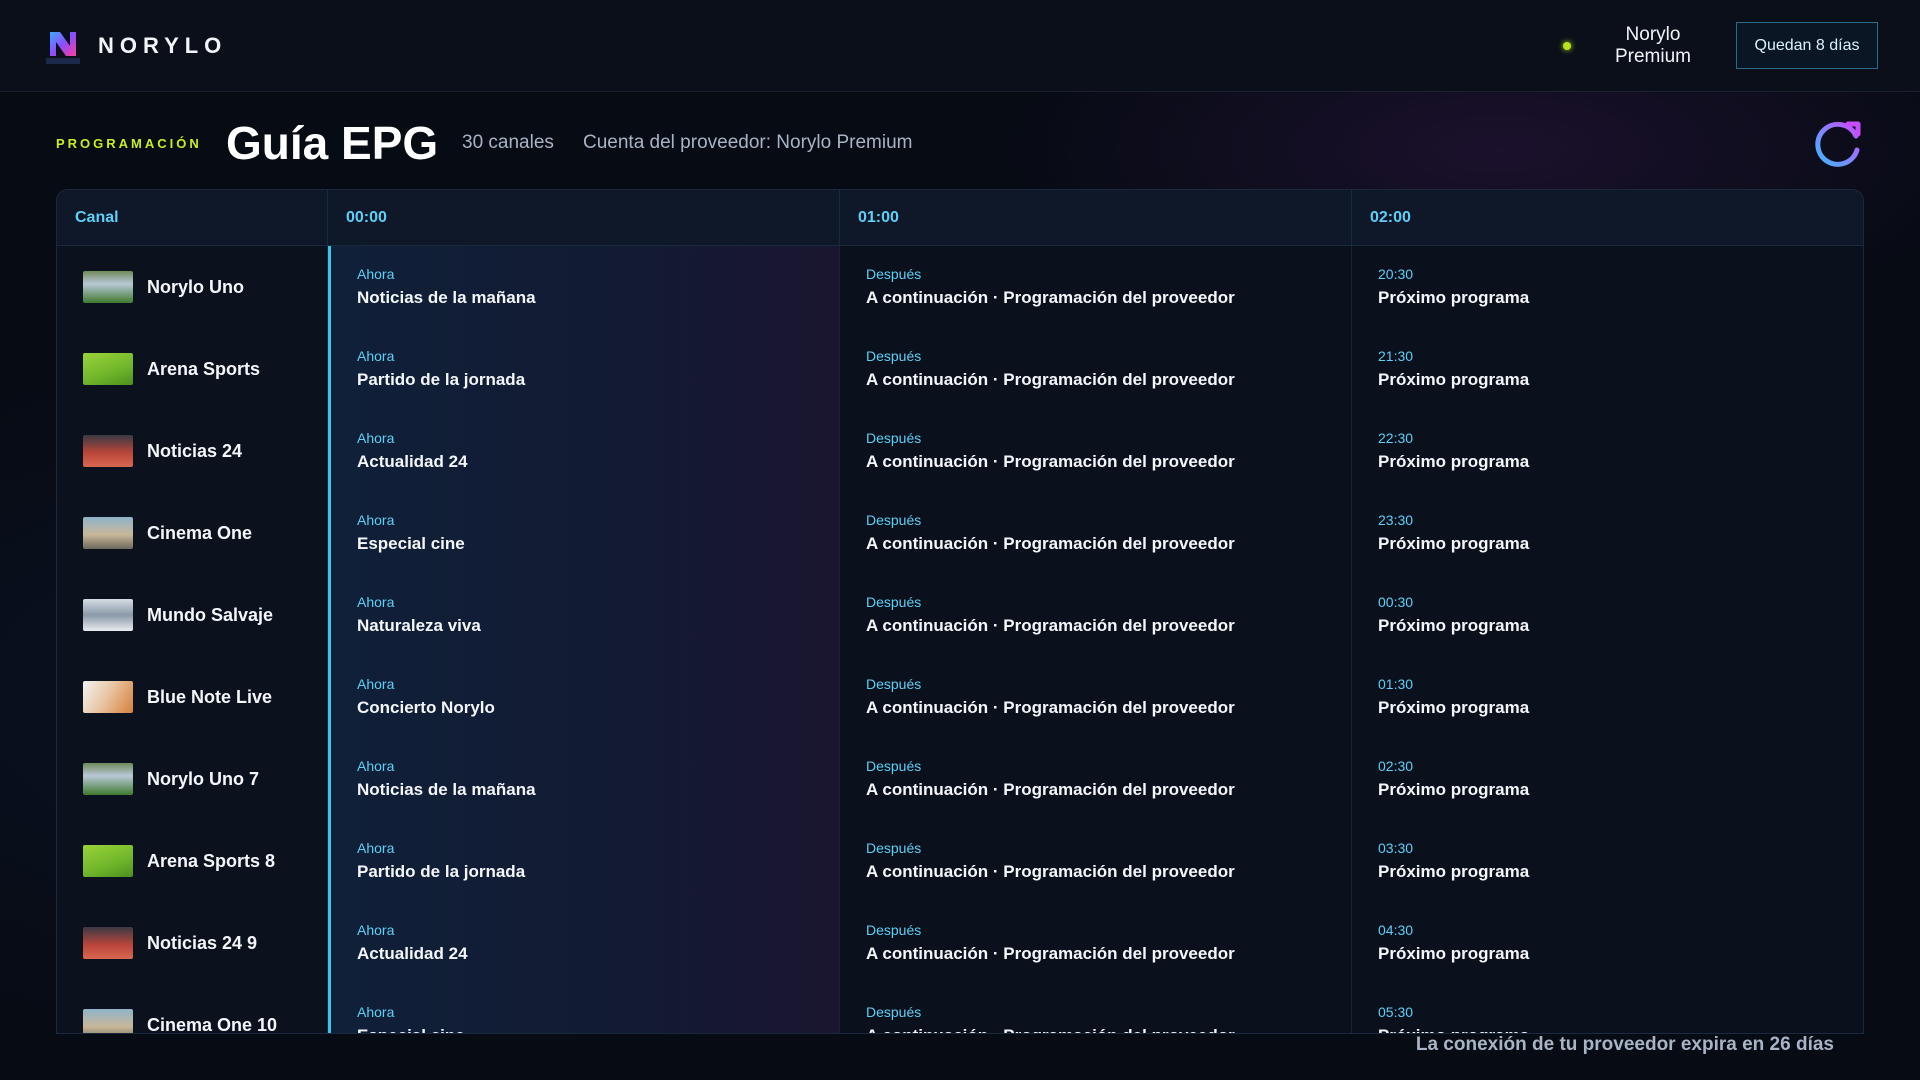 The height and width of the screenshot is (1080, 1920). What do you see at coordinates (1396, 274) in the screenshot?
I see `program-time: 20:30` at bounding box center [1396, 274].